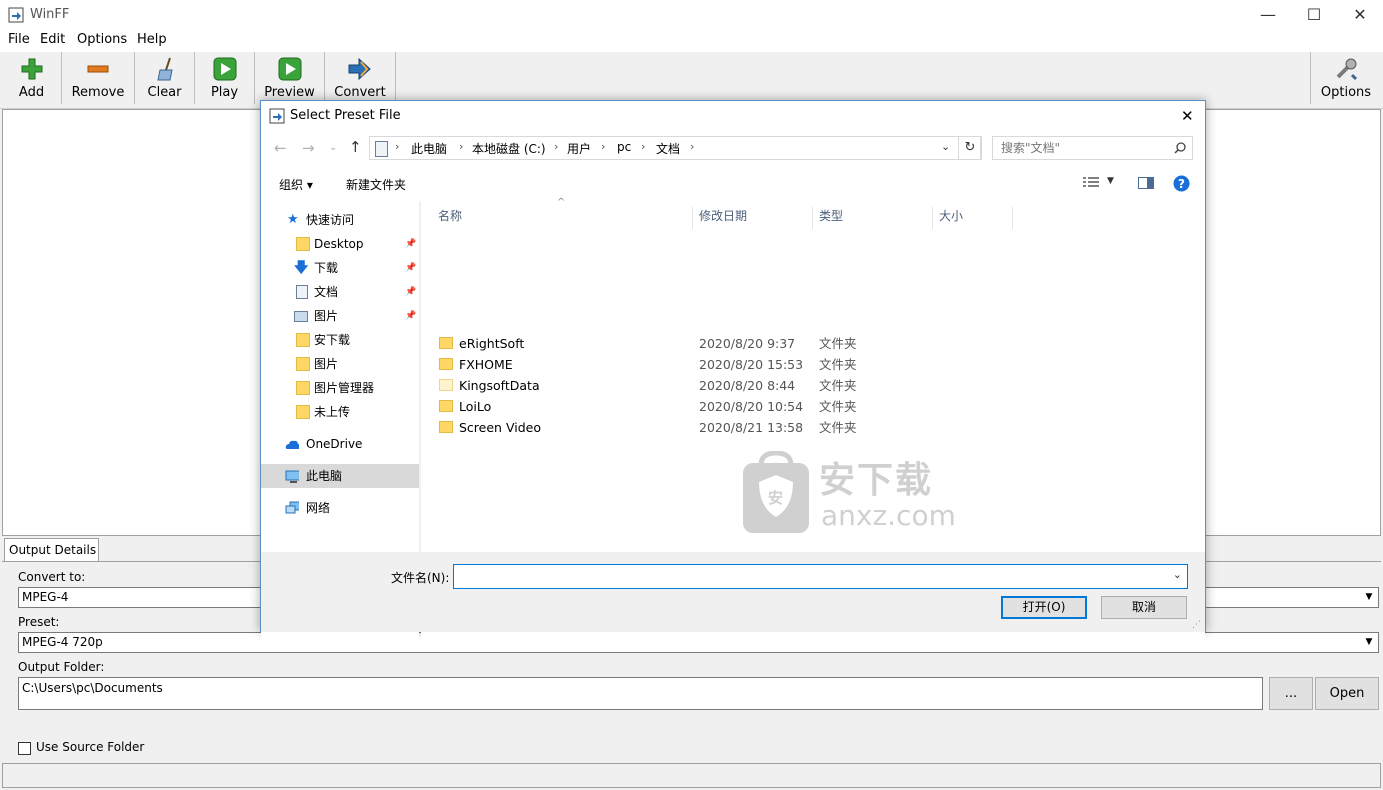 The image size is (1383, 790). Describe the element at coordinates (976, 218) in the screenshot. I see `column-size: 大小` at that location.